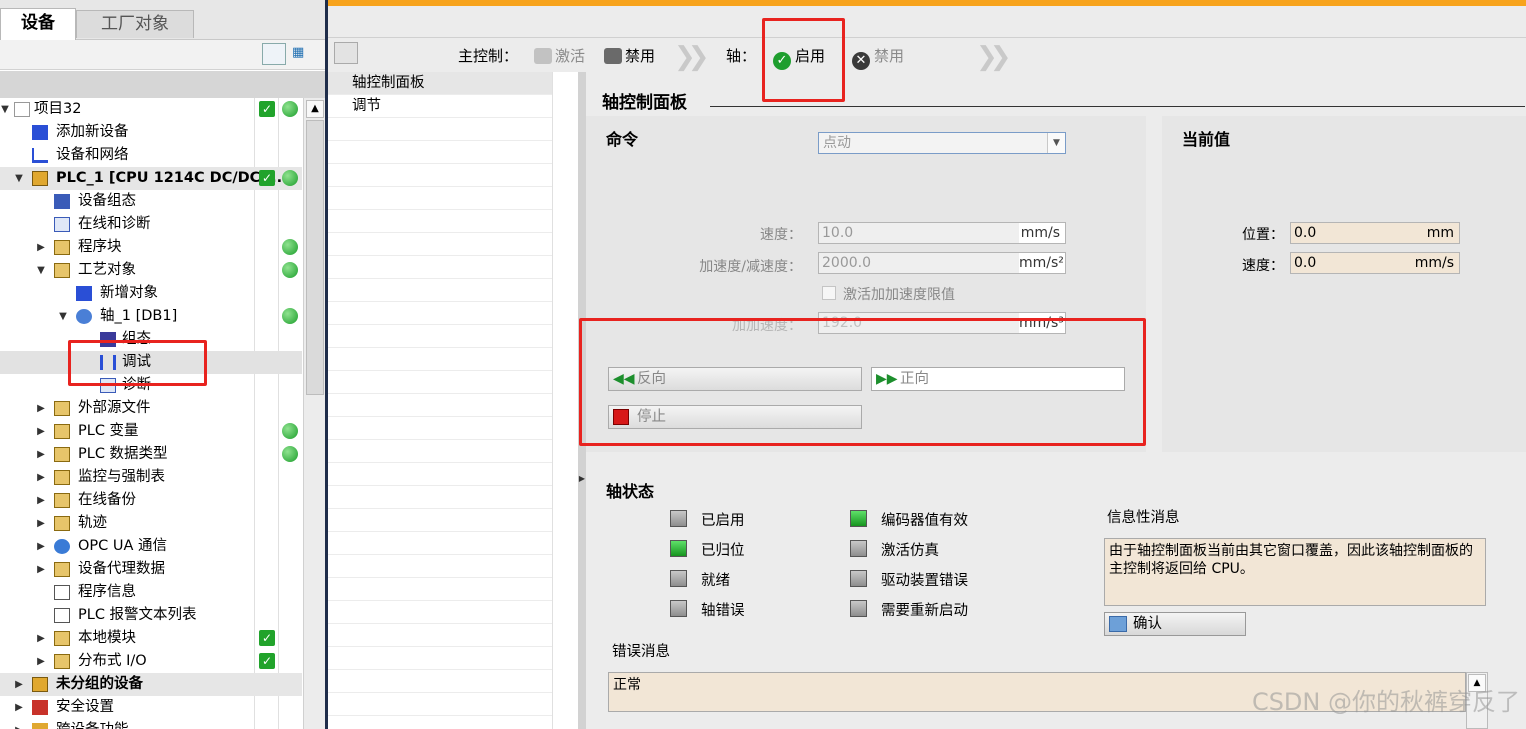  I want to click on tree-item-label: 程序块, so click(100, 247).